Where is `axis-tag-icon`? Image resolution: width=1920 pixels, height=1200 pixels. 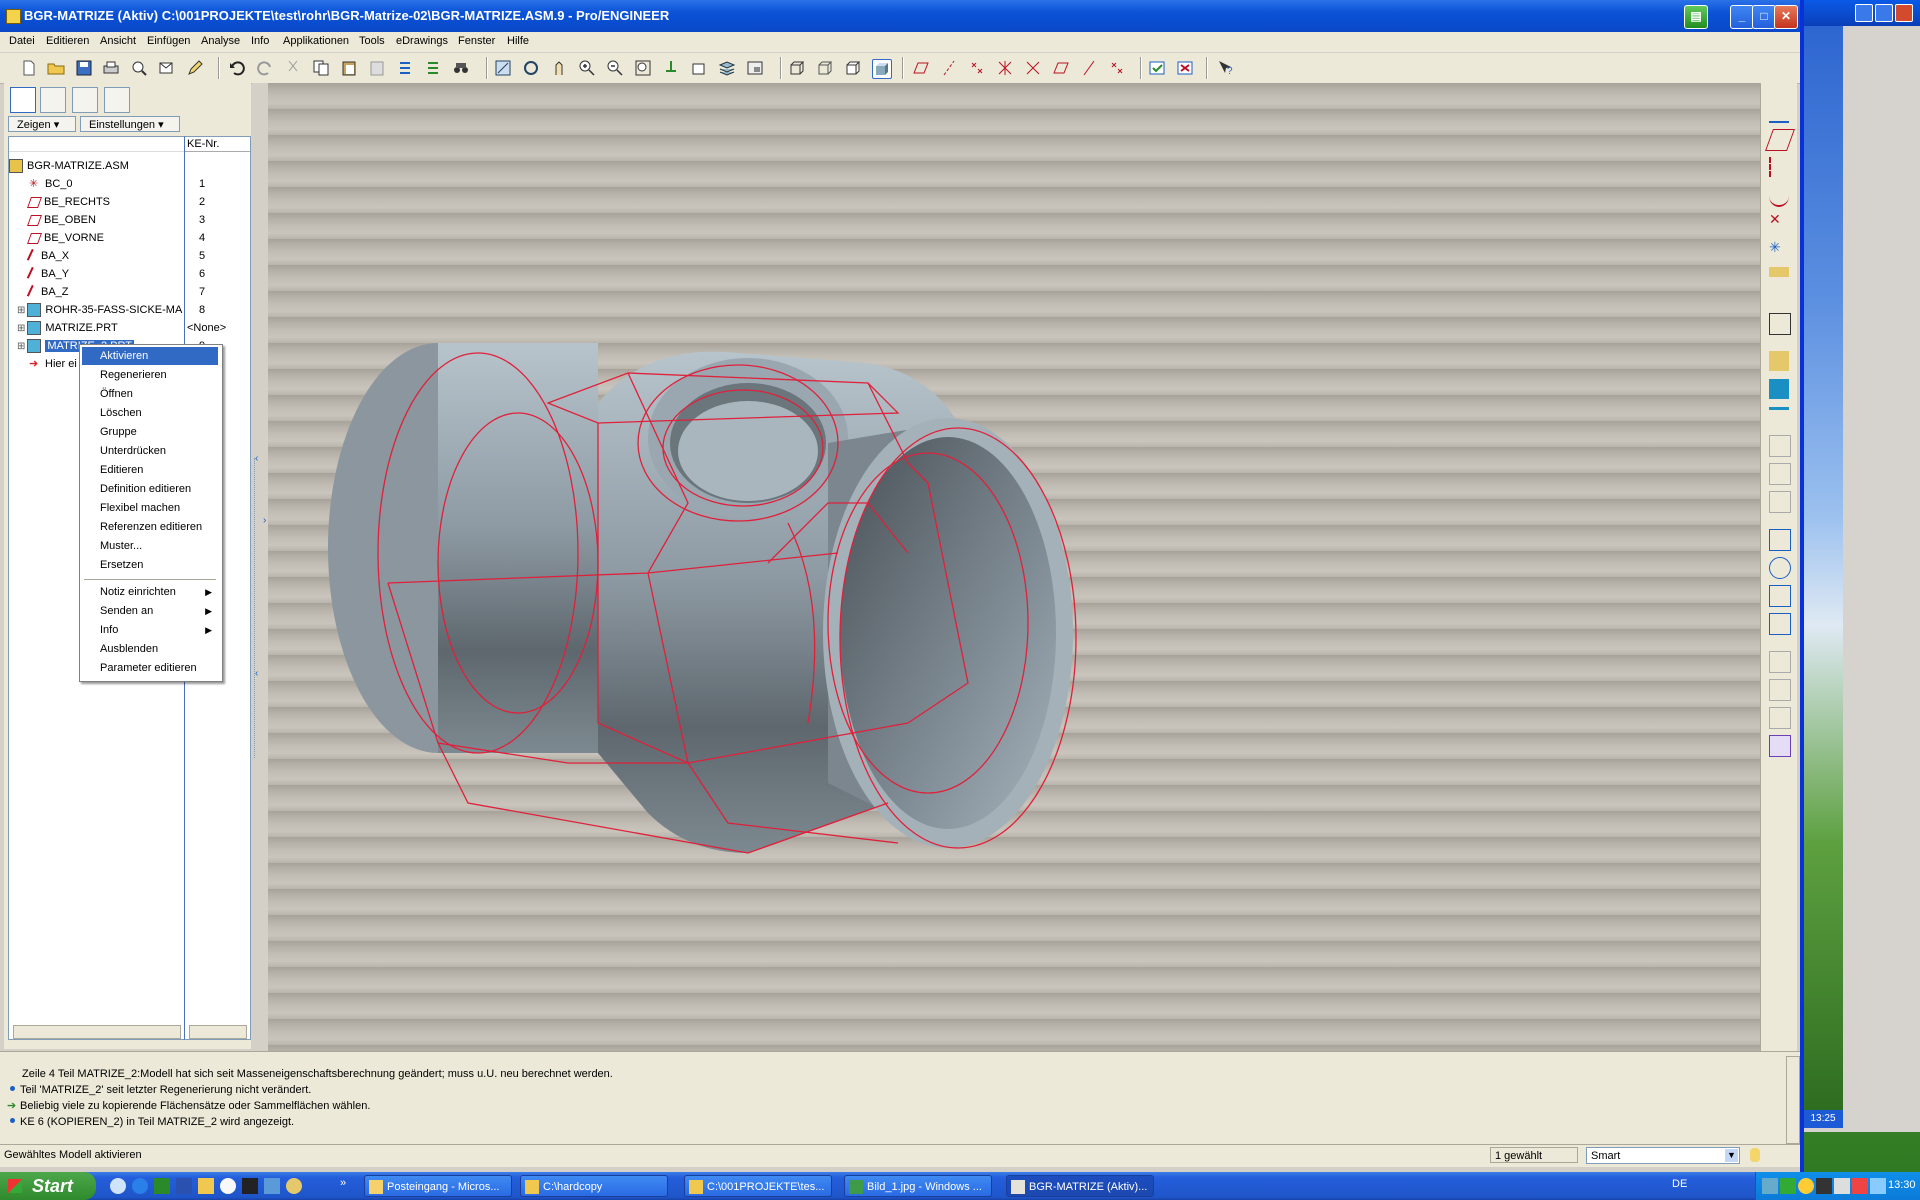 axis-tag-icon is located at coordinates (1089, 68).